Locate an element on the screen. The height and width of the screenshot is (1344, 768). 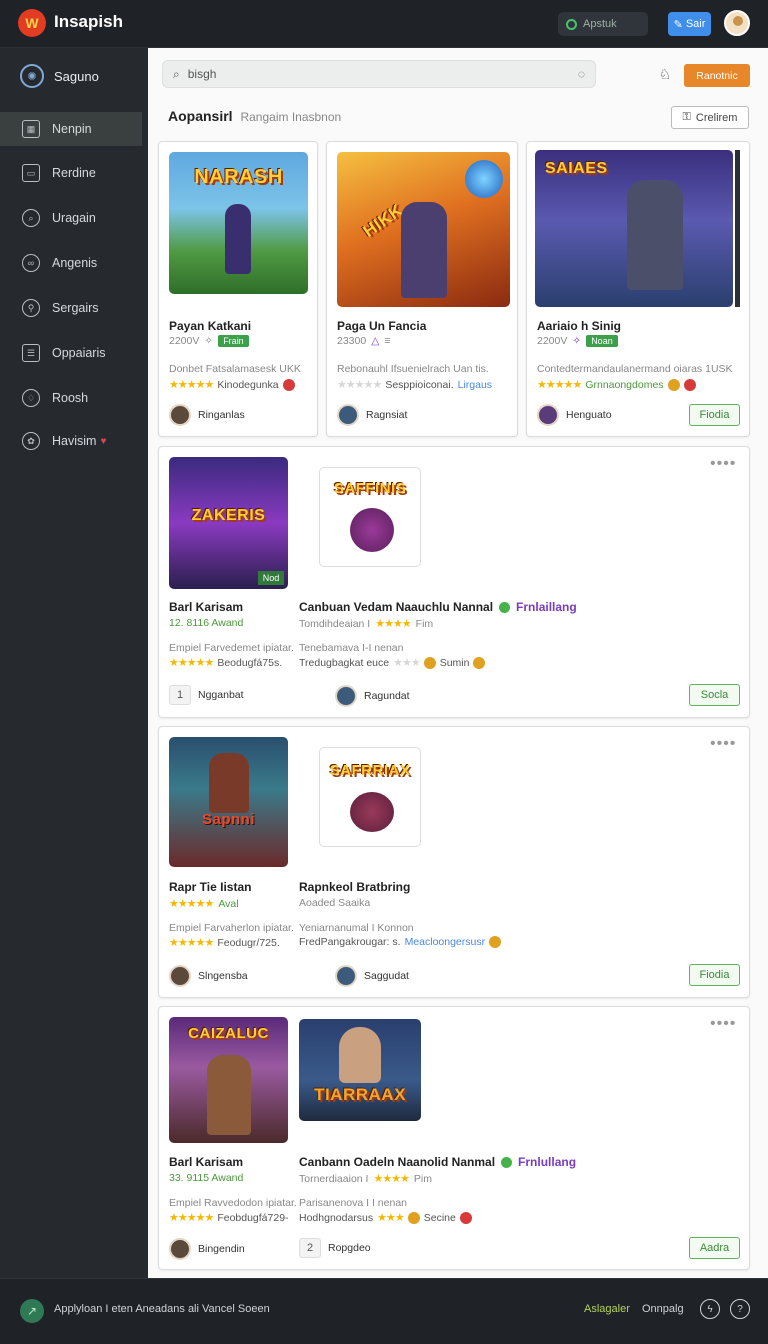
sparkle-icon: ✧ is located at coordinates (209, 341).